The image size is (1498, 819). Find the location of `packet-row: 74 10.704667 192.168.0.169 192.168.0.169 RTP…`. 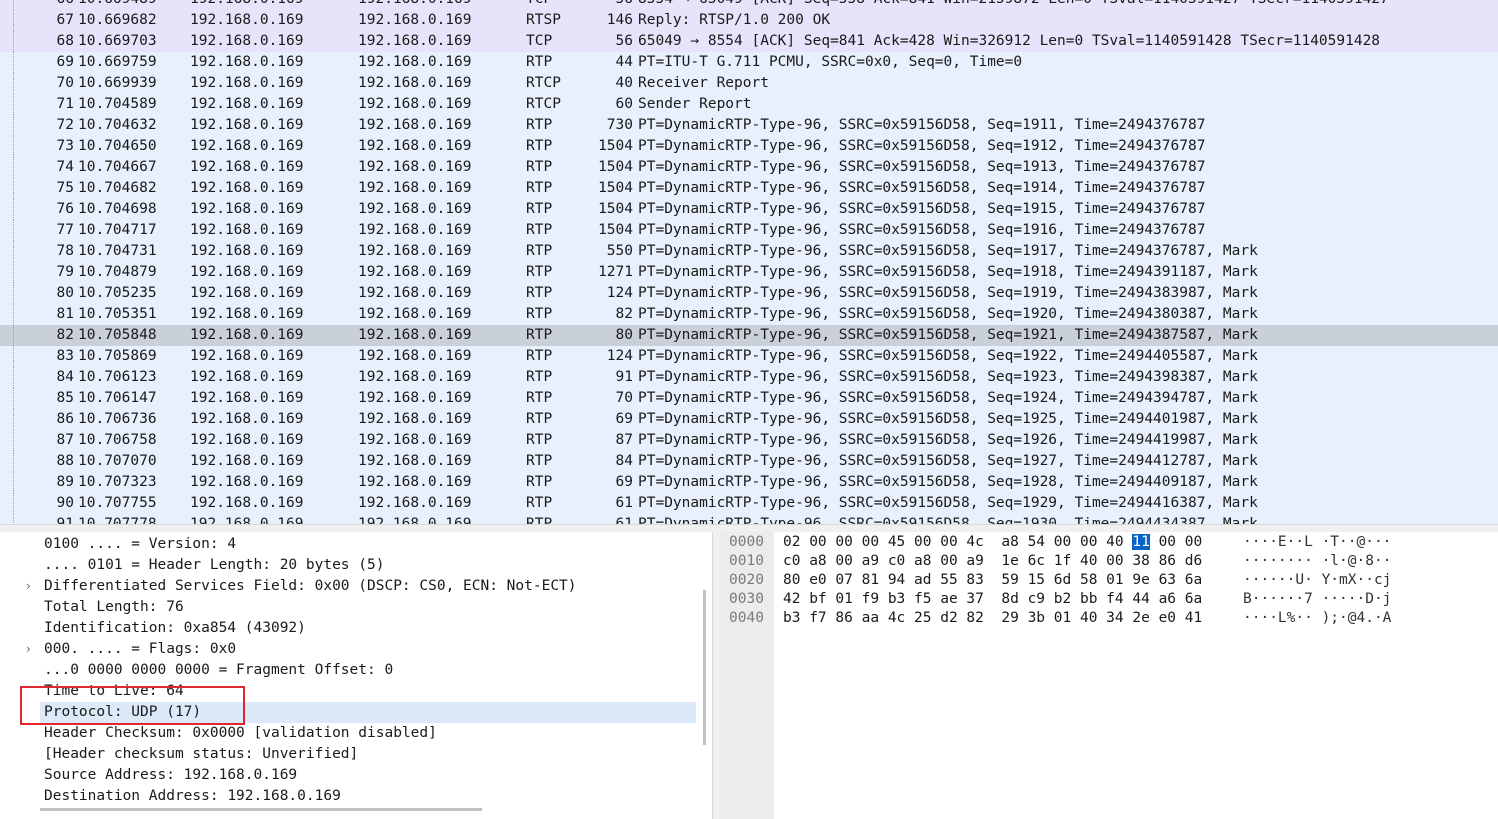

packet-row: 74 10.704667 192.168.0.169 192.168.0.169 RTP… is located at coordinates (749, 167).